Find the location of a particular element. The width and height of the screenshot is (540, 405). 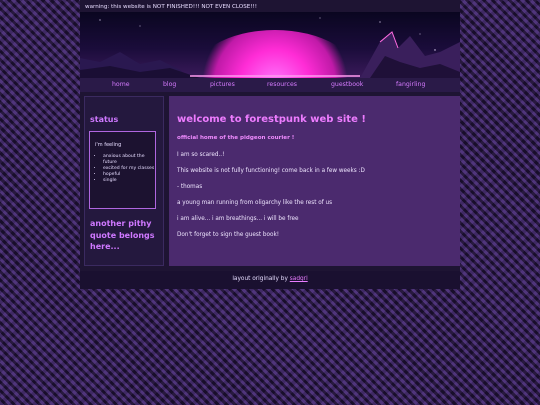

nav-blog: blog is located at coordinates (169, 84).